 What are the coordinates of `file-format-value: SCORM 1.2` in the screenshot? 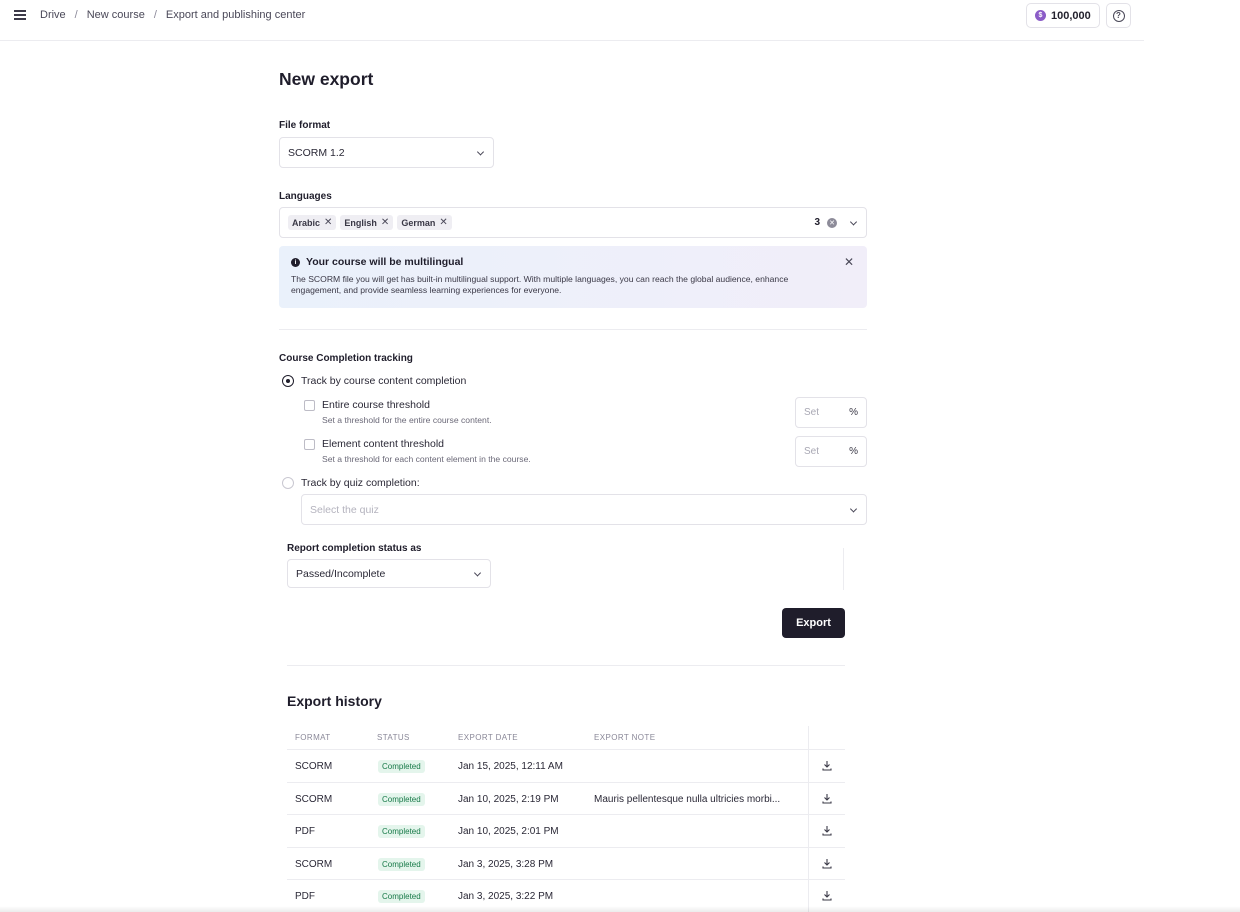 It's located at (316, 152).